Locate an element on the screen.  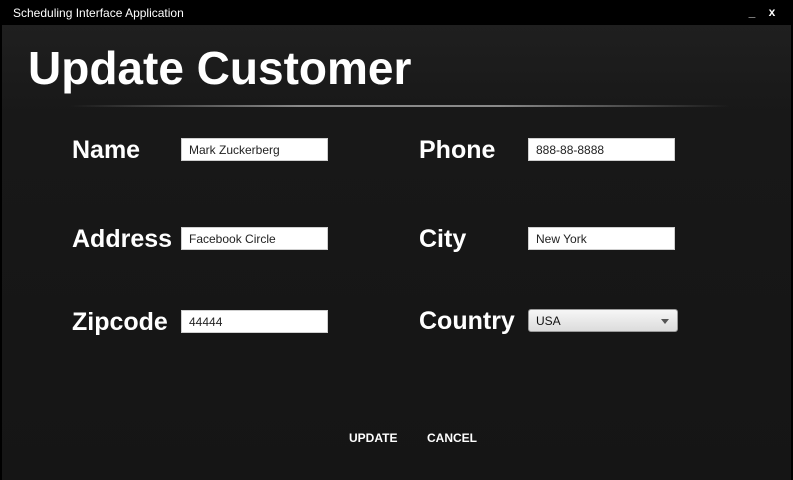
address-field is located at coordinates (254, 238).